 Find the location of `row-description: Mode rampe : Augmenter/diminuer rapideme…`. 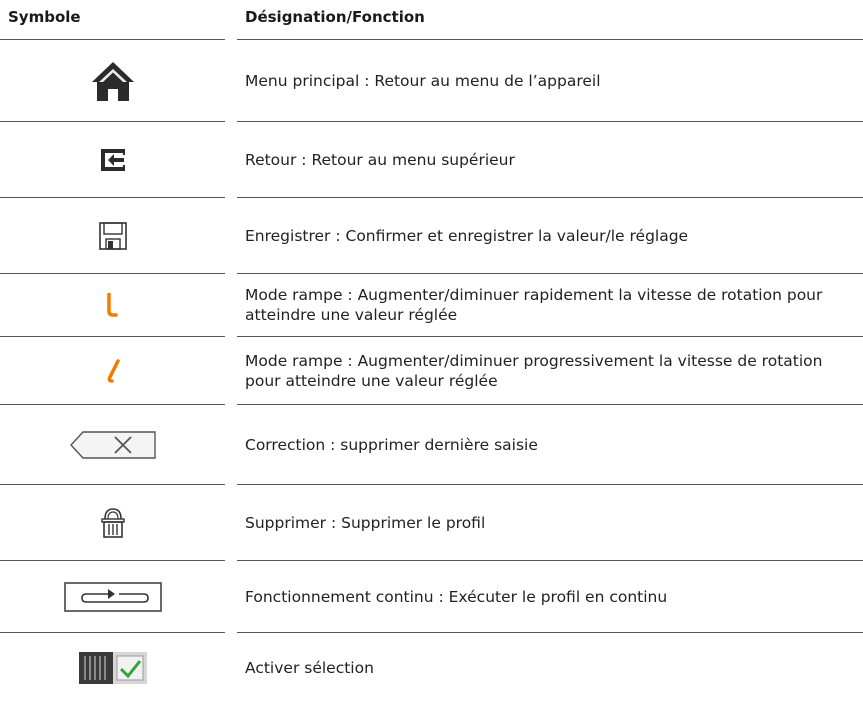

row-description: Mode rampe : Augmenter/diminuer rapideme… is located at coordinates (534, 305).